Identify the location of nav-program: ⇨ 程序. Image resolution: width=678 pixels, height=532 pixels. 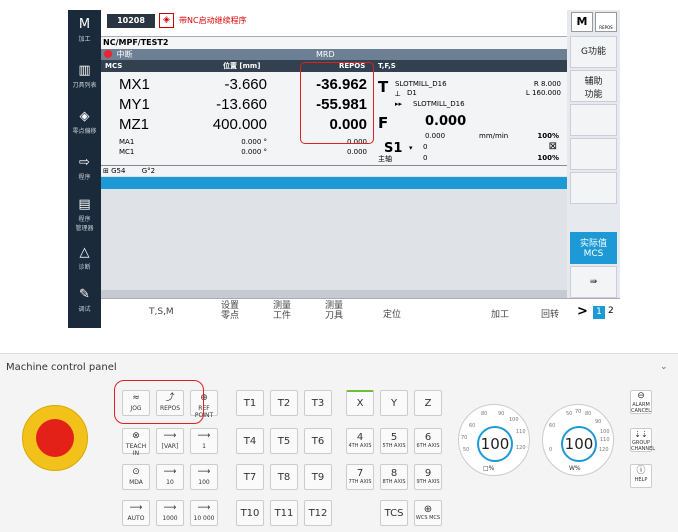
(84, 166).